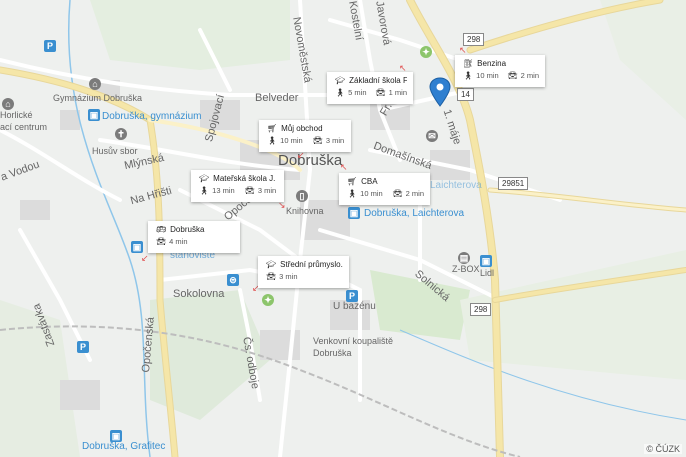 The image size is (686, 457). What do you see at coordinates (456, 185) in the screenshot?
I see `stop-laichterova-faded: Laichterova` at bounding box center [456, 185].